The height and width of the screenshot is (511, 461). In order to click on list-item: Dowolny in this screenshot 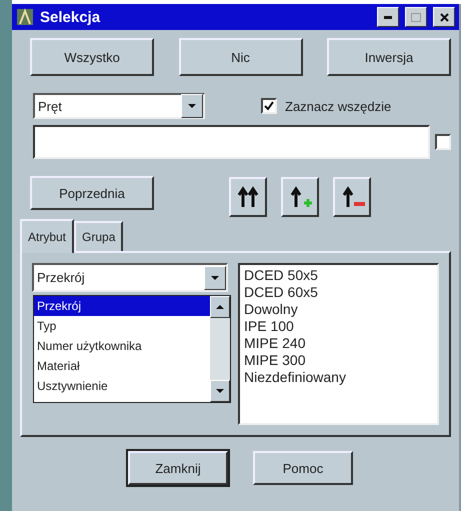, I will do `click(338, 309)`.